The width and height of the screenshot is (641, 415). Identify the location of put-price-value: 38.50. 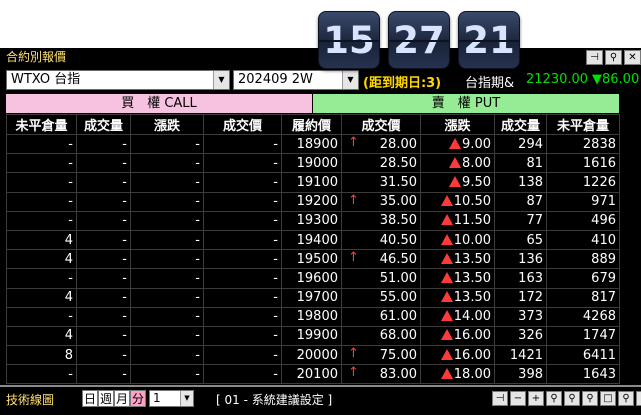
(398, 221).